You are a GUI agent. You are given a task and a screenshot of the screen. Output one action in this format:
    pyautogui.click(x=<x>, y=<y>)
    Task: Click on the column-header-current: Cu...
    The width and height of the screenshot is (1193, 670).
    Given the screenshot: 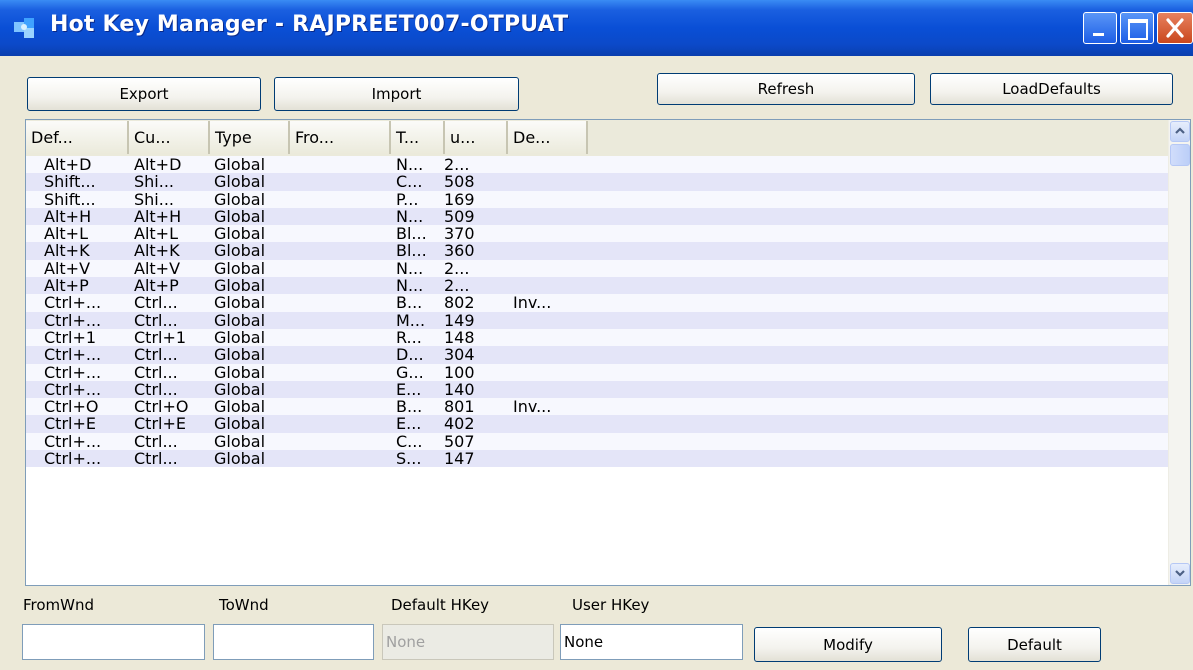 What is the action you would take?
    pyautogui.click(x=169, y=137)
    